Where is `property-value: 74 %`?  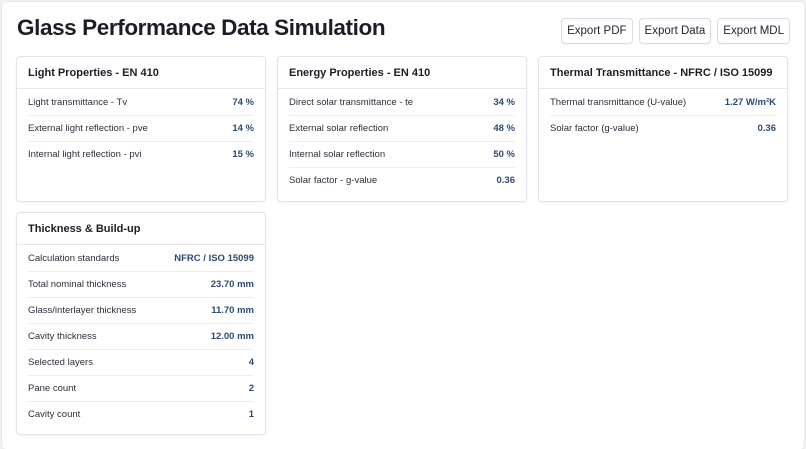
property-value: 74 % is located at coordinates (243, 102).